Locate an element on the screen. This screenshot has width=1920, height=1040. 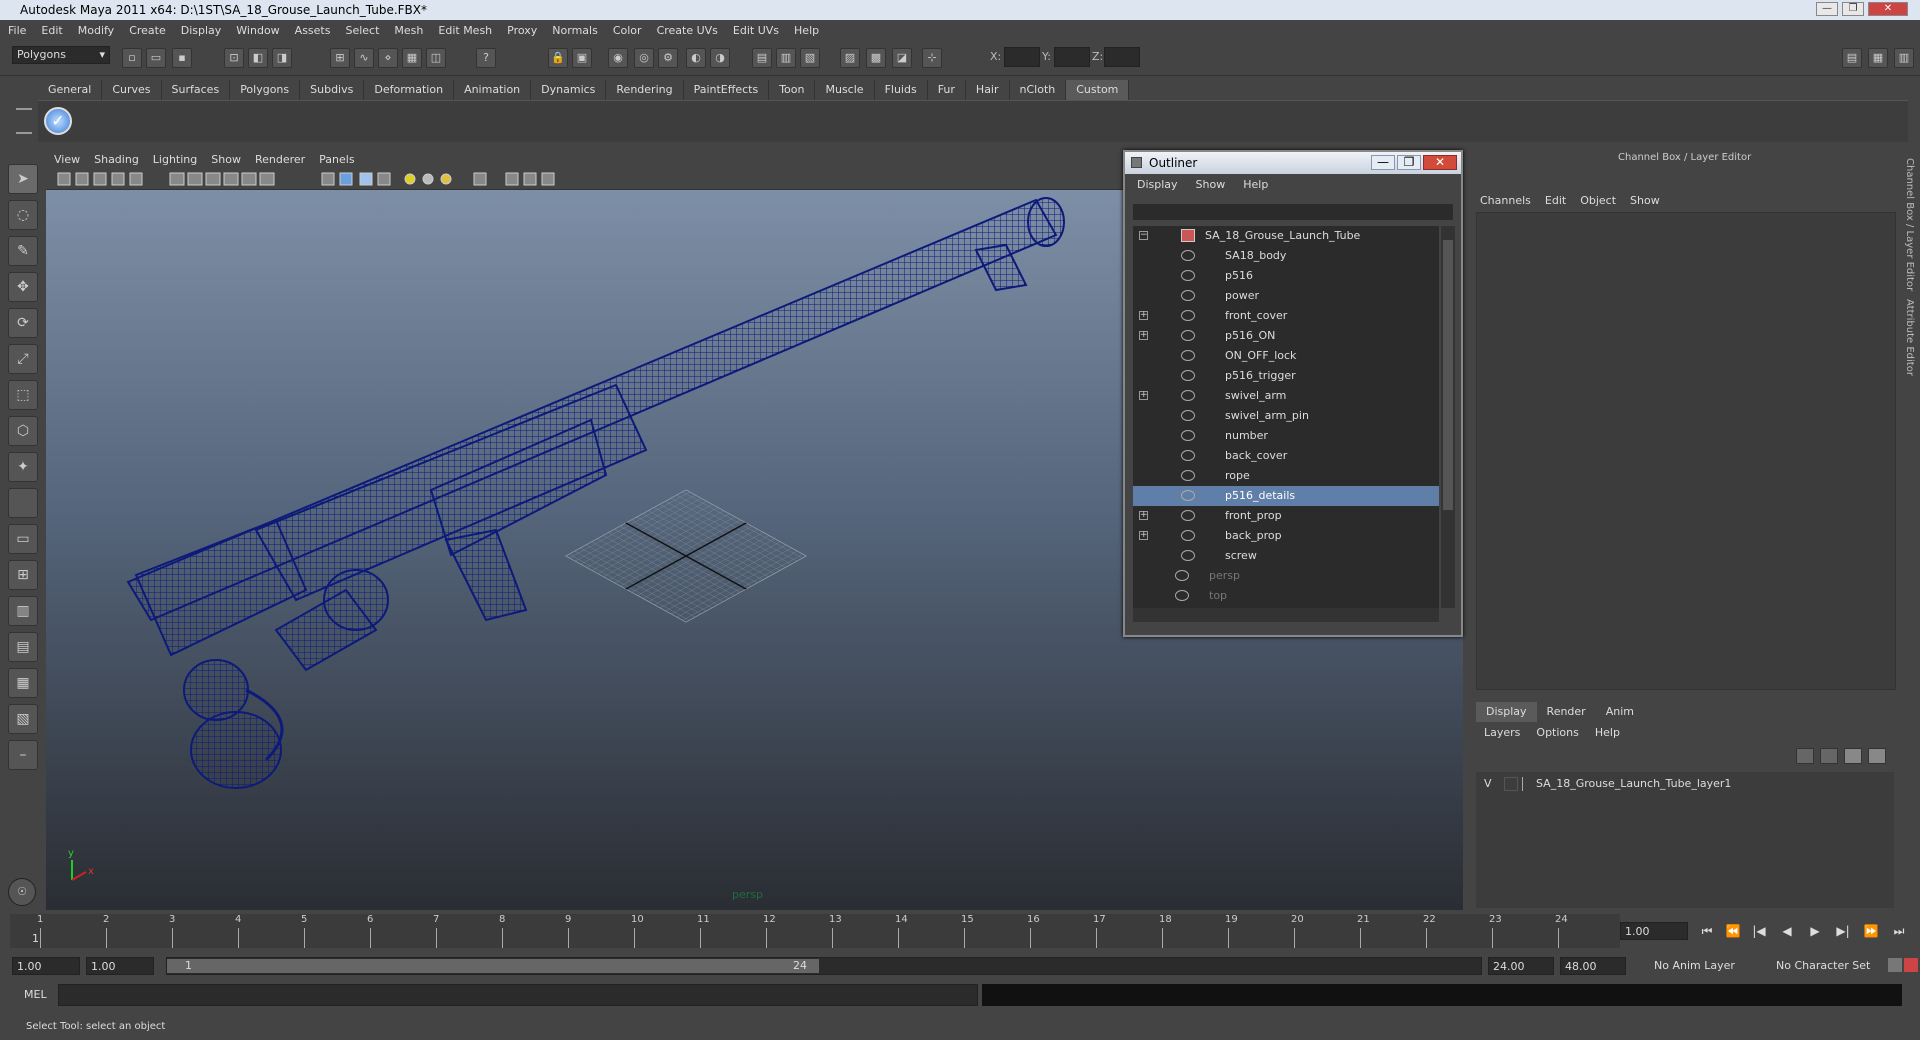
outliner-minimize-button: — is located at coordinates (1383, 162).